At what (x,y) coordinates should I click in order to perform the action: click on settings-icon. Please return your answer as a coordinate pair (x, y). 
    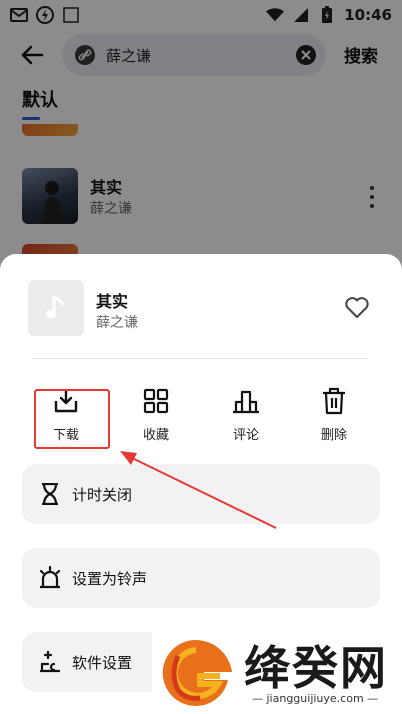
    Looking at the image, I should click on (50, 662).